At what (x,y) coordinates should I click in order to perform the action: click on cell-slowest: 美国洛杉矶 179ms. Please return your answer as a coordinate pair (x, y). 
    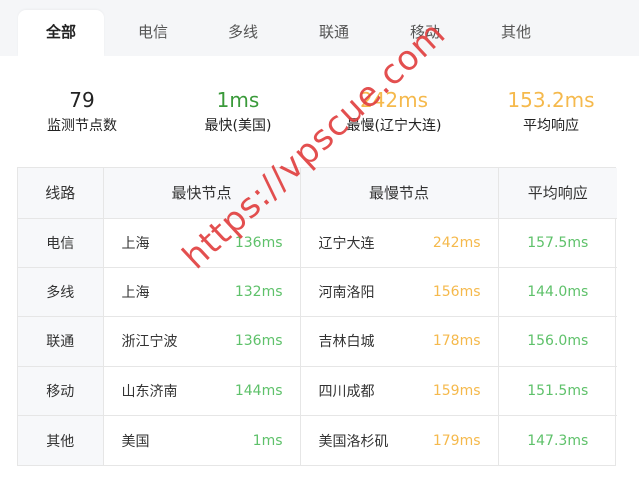
    Looking at the image, I should click on (399, 440).